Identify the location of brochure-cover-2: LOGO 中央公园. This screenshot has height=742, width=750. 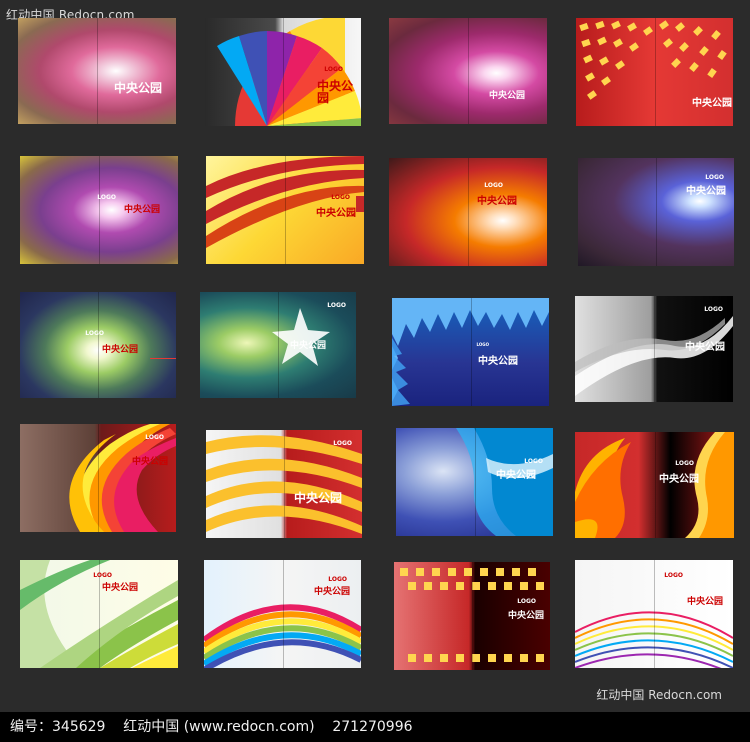
(283, 72).